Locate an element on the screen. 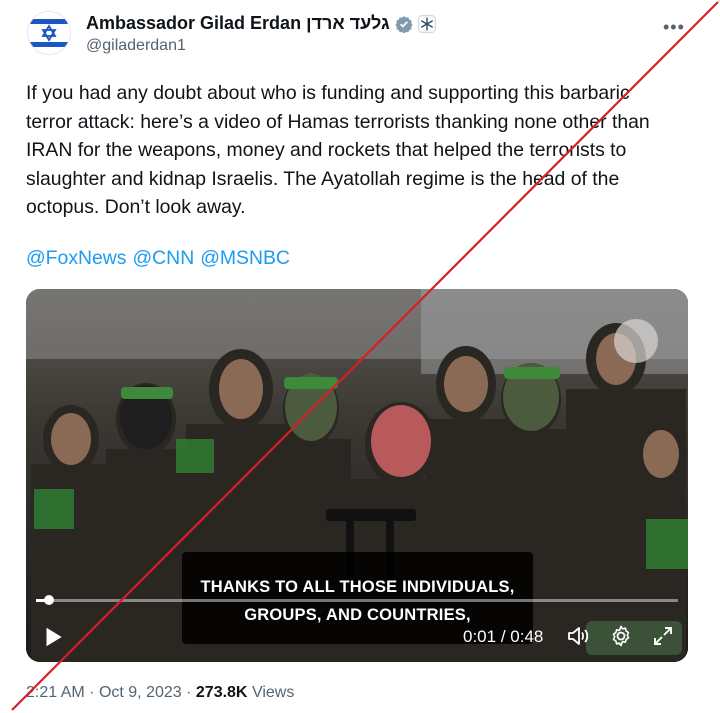  more-options-icon: ••• is located at coordinates (674, 27).